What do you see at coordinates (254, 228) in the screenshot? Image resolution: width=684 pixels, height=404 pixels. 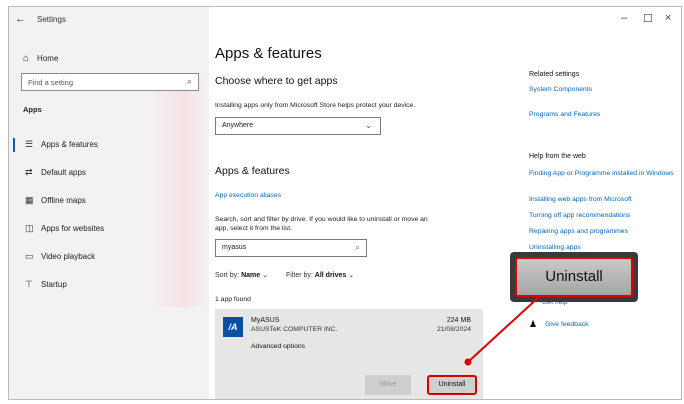 I see `search-description-line-2: app, select it from the list.` at bounding box center [254, 228].